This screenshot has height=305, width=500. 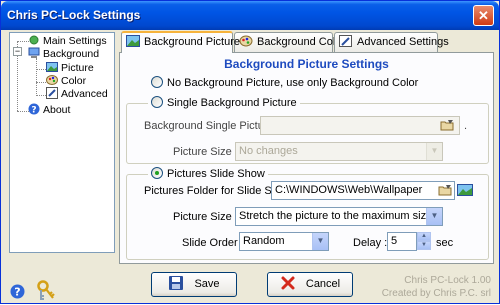 I want to click on close-button: ✕, so click(x=483, y=15).